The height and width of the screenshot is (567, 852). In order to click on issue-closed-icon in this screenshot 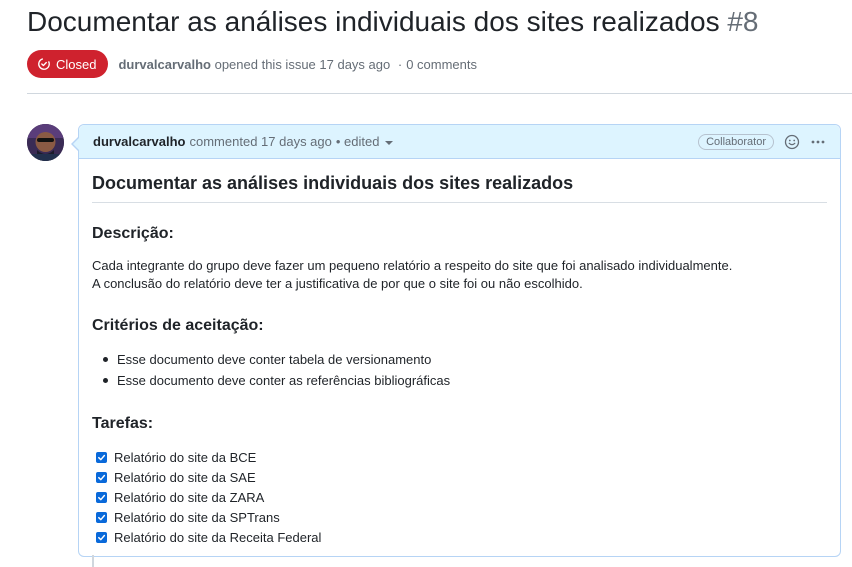, I will do `click(44, 64)`.